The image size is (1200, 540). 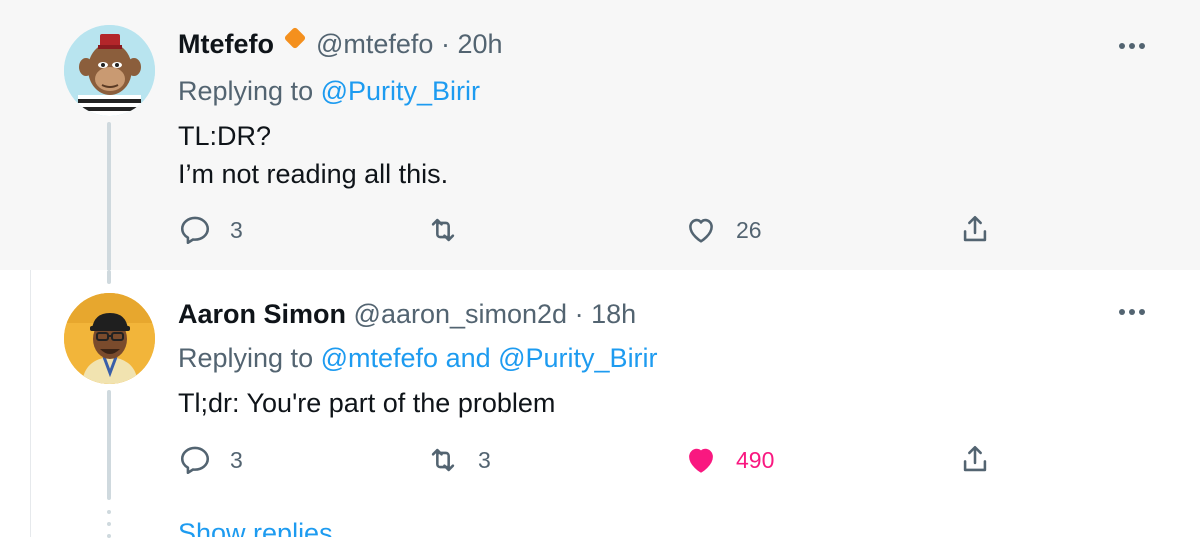 I want to click on user-photo-avatar, so click(x=109, y=338).